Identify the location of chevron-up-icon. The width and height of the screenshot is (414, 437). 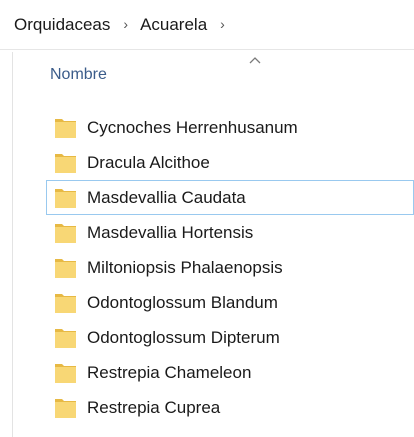
(255, 60).